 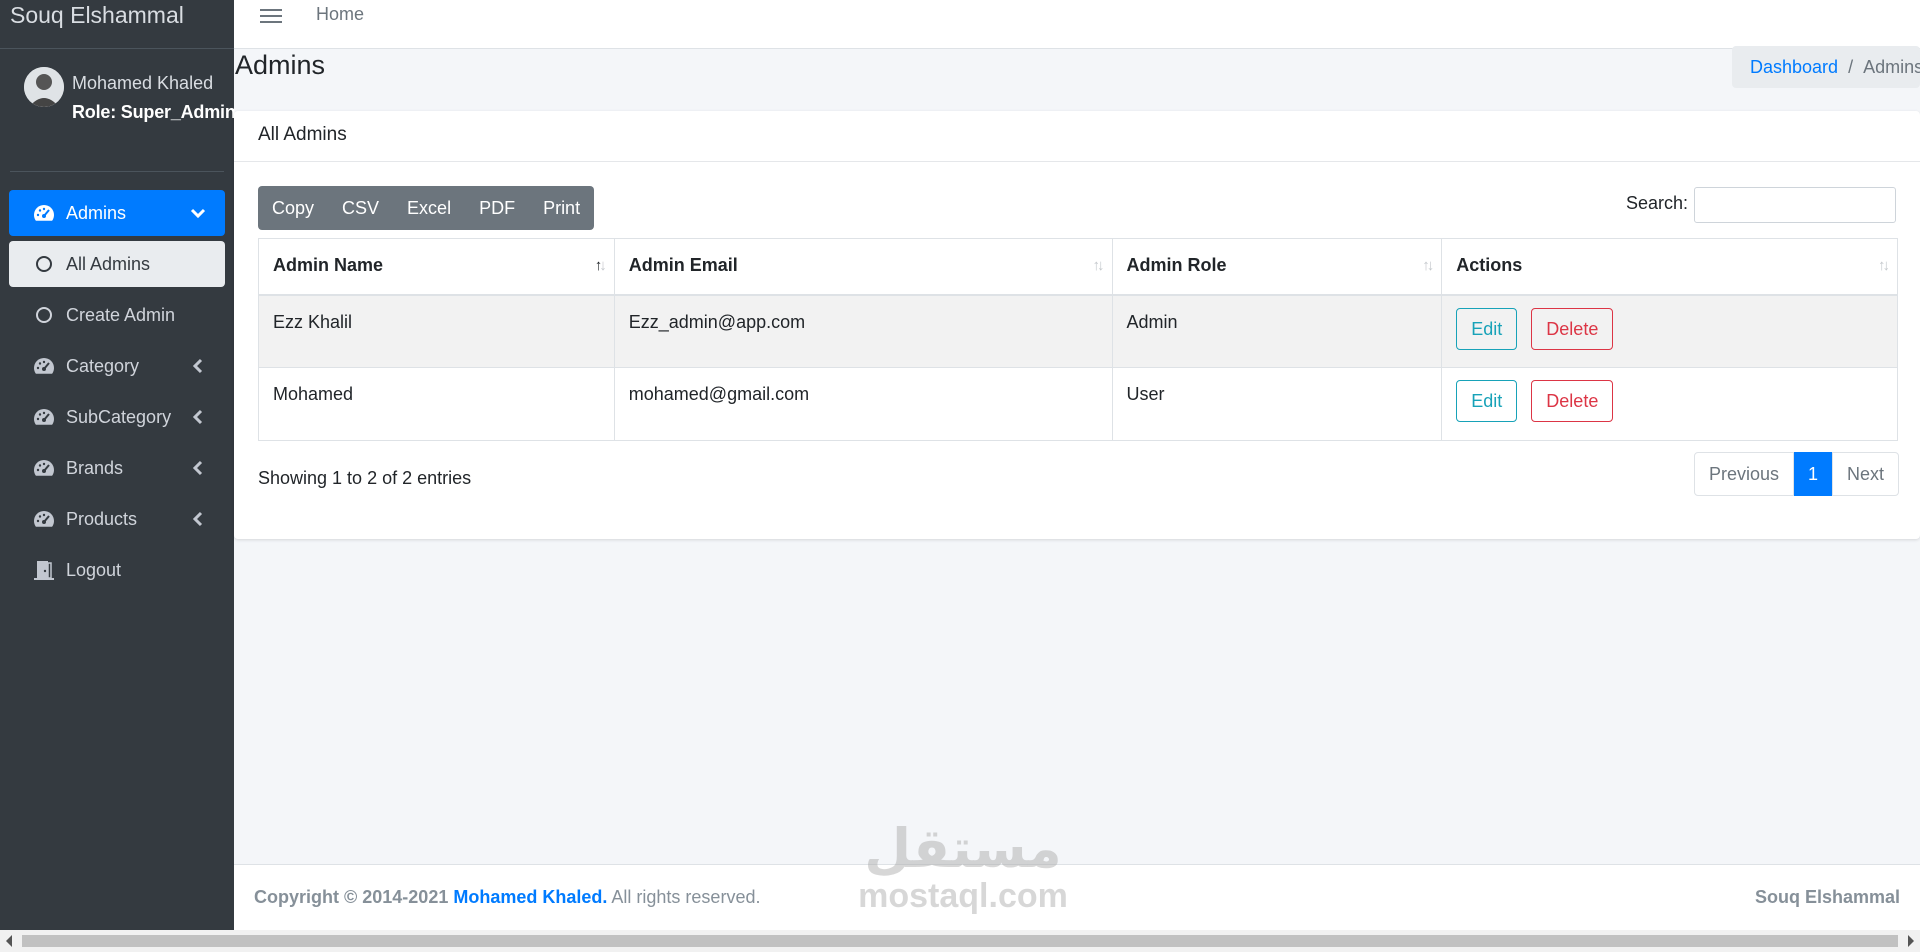 I want to click on brand-title: Souq Elshammal, so click(x=117, y=24).